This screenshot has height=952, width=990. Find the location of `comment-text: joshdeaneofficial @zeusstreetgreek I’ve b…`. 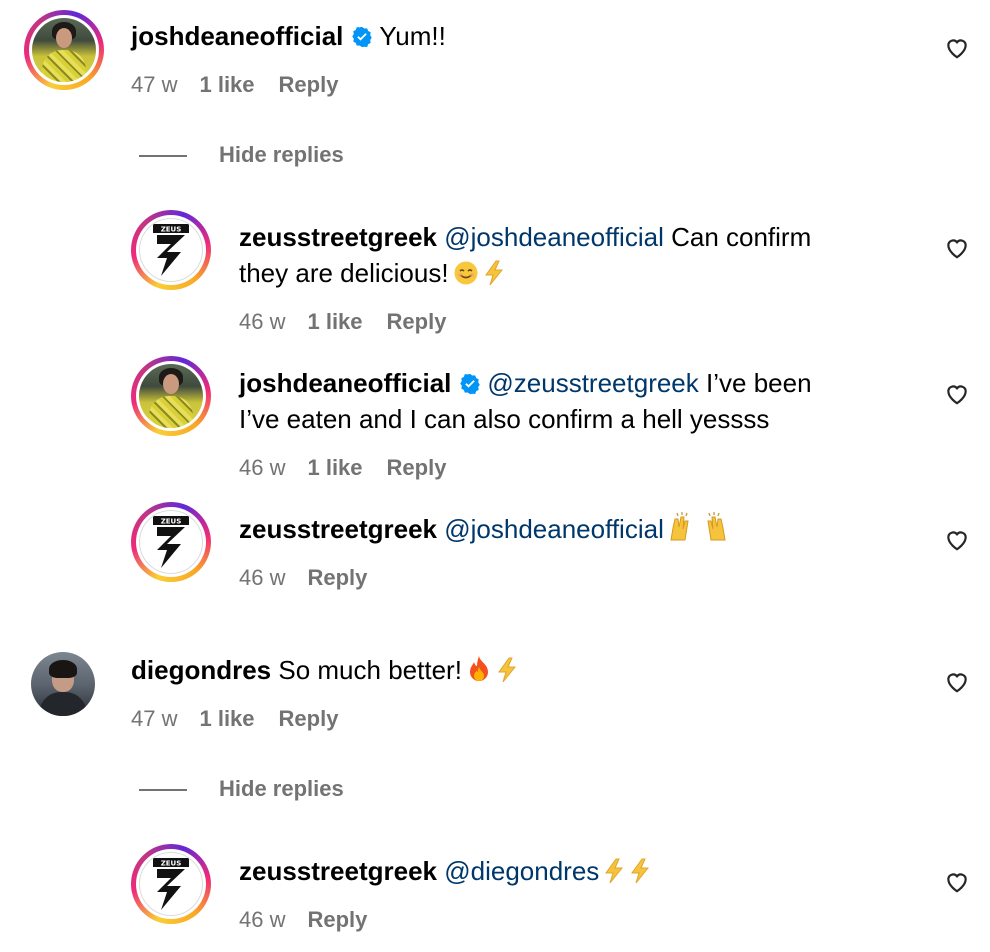

comment-text: joshdeaneofficial @zeusstreetgreek I’ve b… is located at coordinates (525, 383).